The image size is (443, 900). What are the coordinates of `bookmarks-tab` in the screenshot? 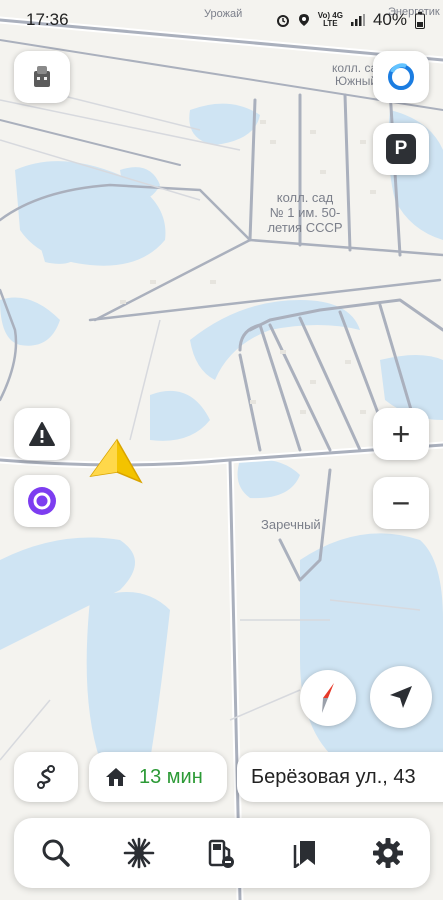 It's located at (305, 853).